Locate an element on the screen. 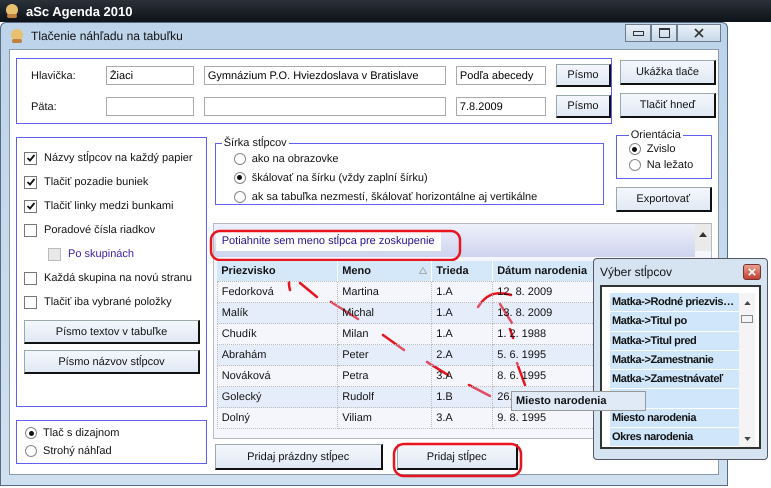 This screenshot has height=488, width=771. radio-label: škálovať na šírku (vždy zaplní šírku) is located at coordinates (340, 178).